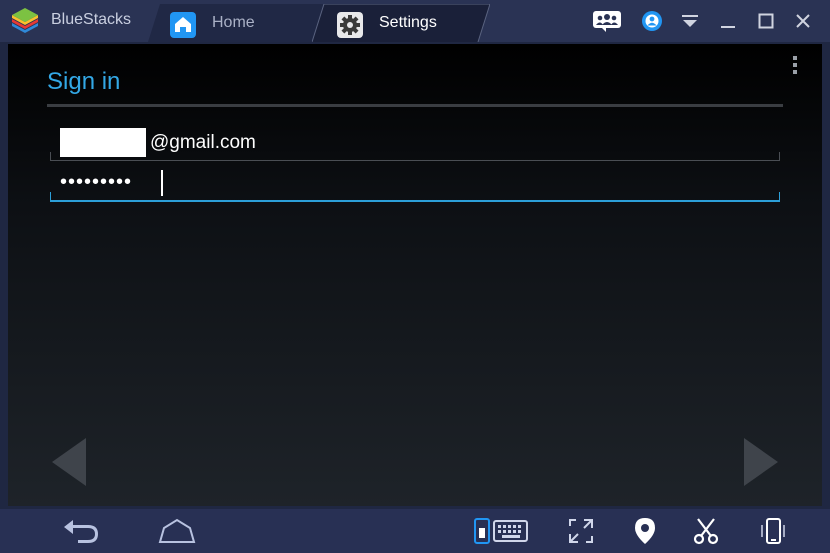 Image resolution: width=830 pixels, height=553 pixels. What do you see at coordinates (415, 185) in the screenshot?
I see `password-field: •••••••••` at bounding box center [415, 185].